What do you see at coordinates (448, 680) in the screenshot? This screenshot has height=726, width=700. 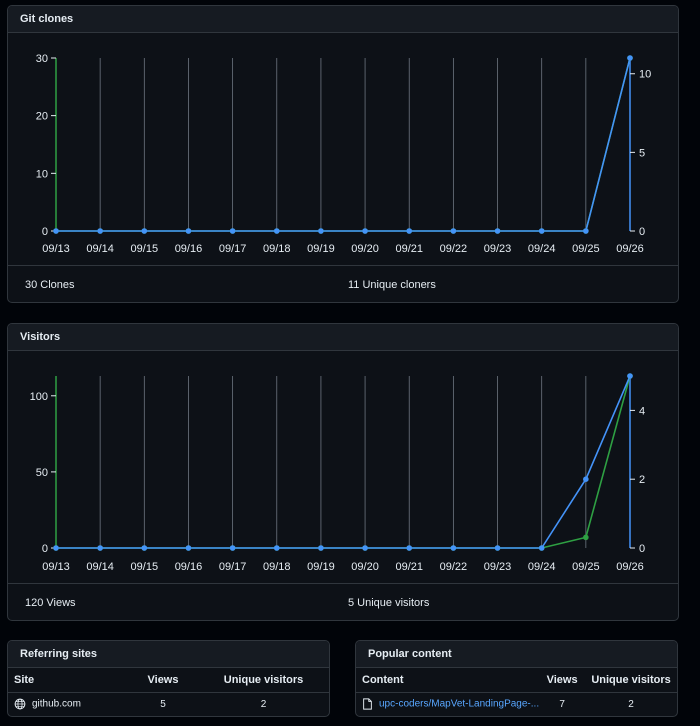 I see `col-content: Content` at bounding box center [448, 680].